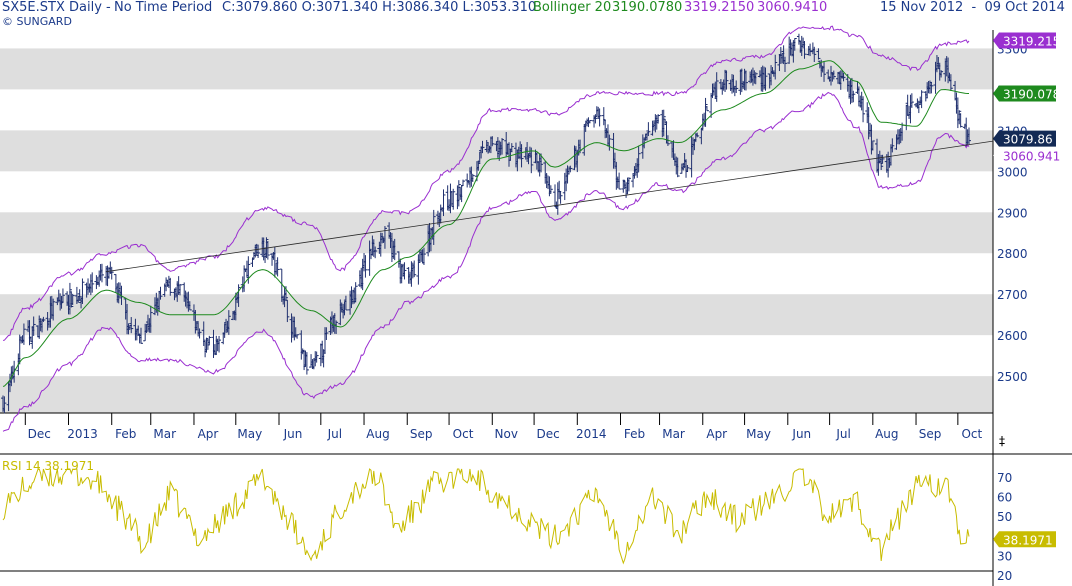  What do you see at coordinates (1012, 254) in the screenshot?
I see `y-tick-label: 2800` at bounding box center [1012, 254].